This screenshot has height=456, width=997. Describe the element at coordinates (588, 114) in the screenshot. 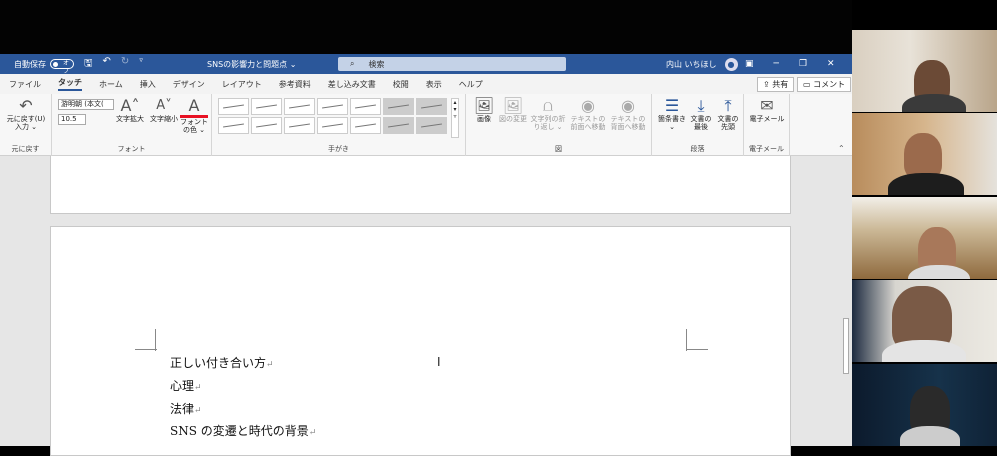

I see `bring-front-button: ◉ テキストの 前面へ移動` at that location.